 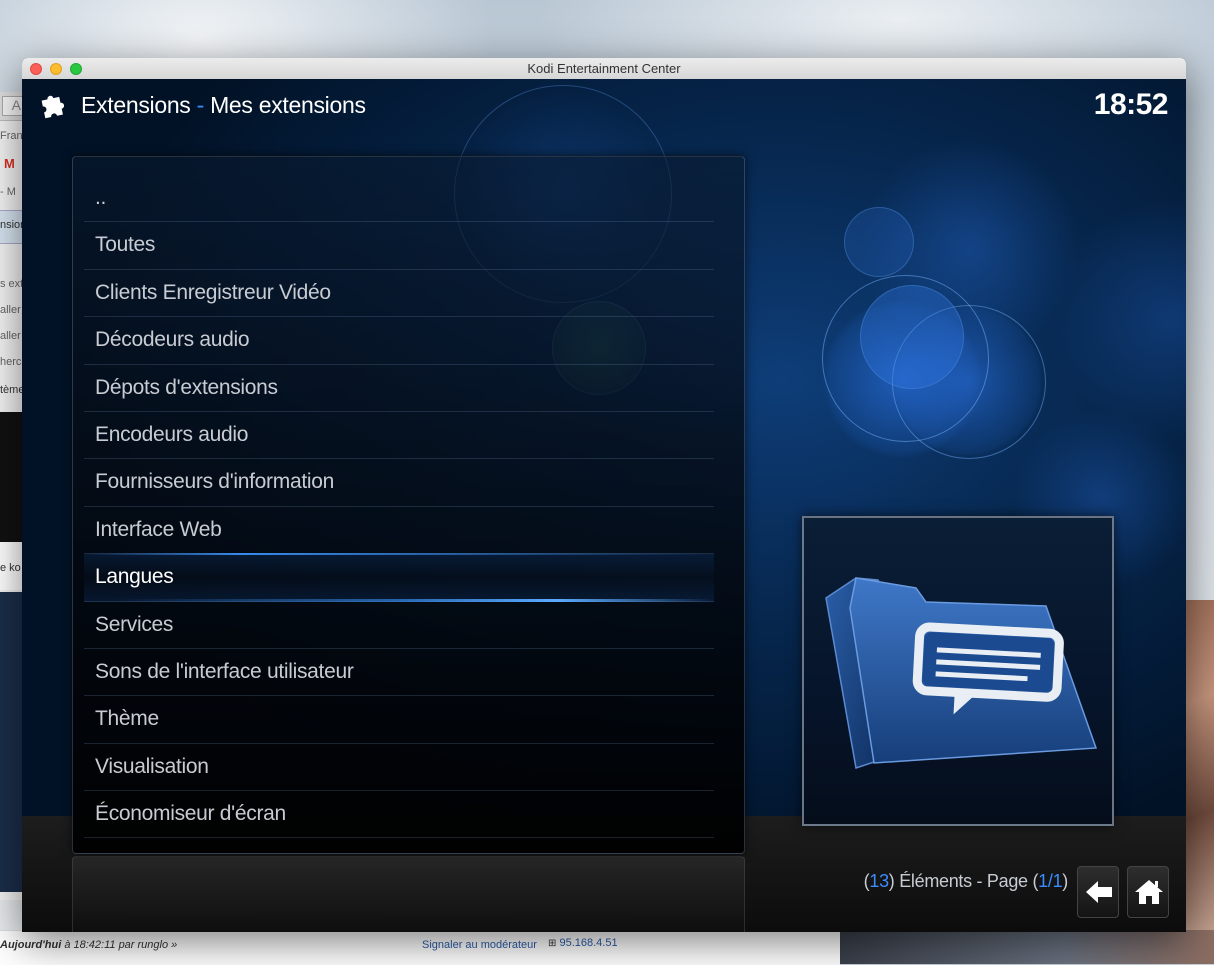 I want to click on list-item-label: Thème, so click(x=127, y=719).